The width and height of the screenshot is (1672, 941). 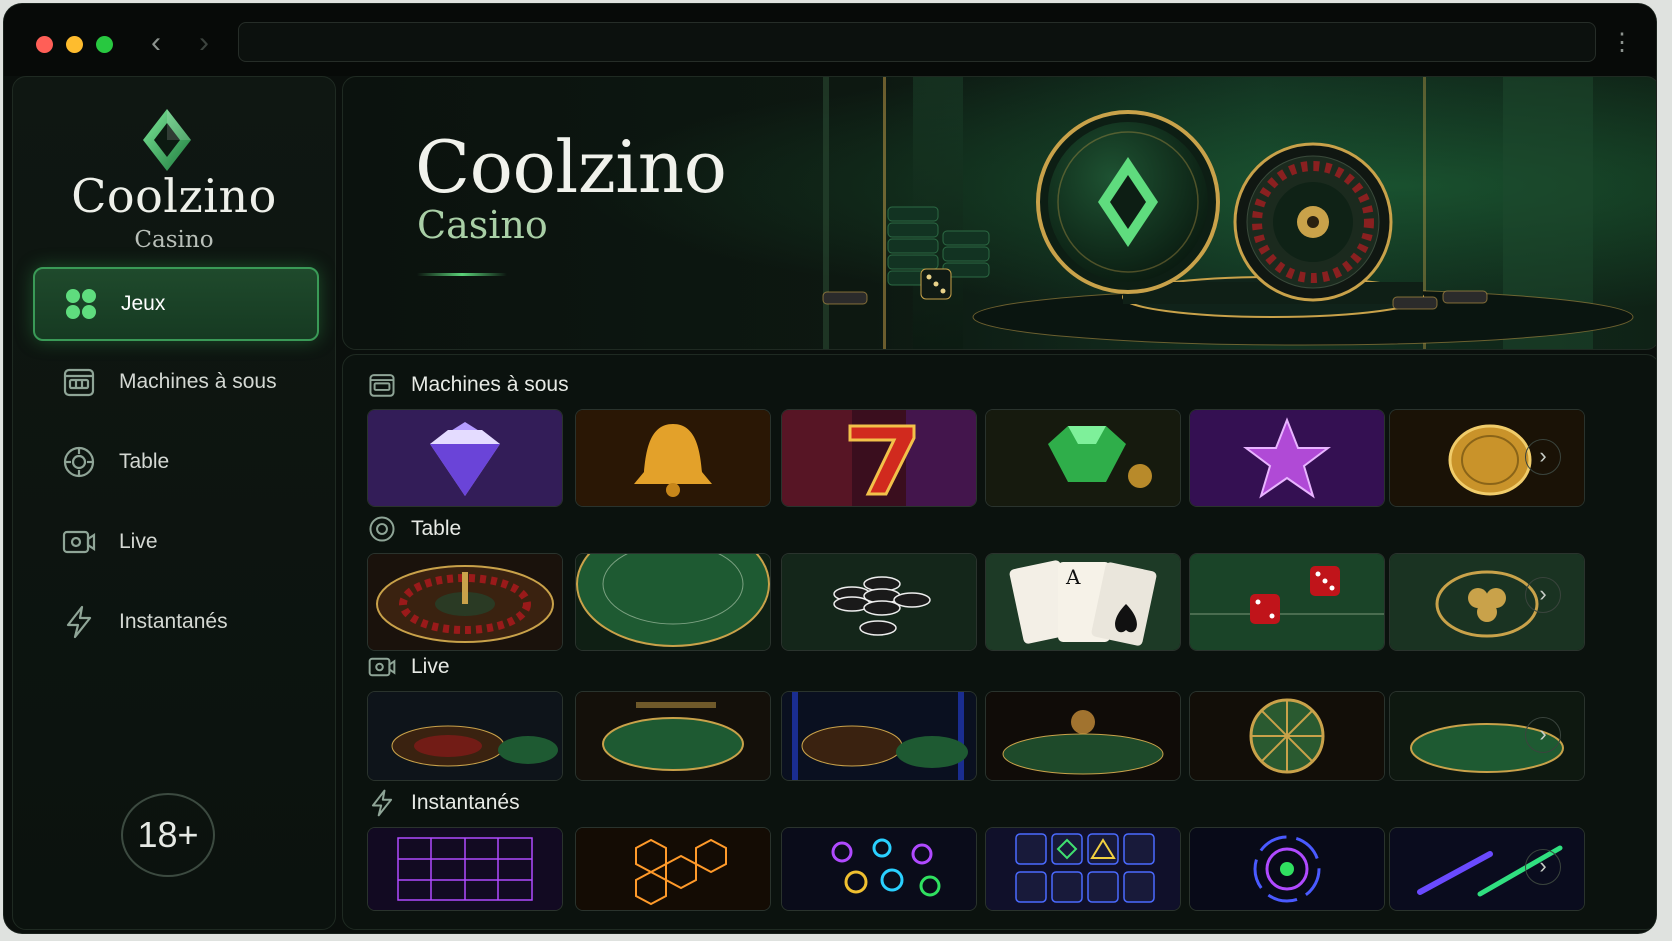 What do you see at coordinates (198, 381) in the screenshot?
I see `sidebar-item-label: Machines à sous` at bounding box center [198, 381].